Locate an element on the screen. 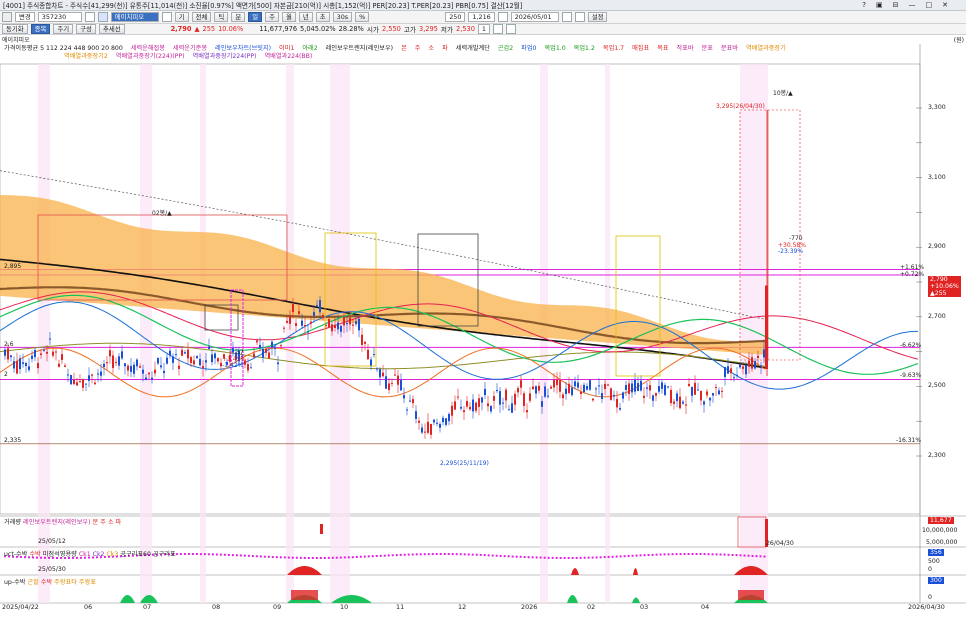  mode-select: 변경 is located at coordinates (25, 17).